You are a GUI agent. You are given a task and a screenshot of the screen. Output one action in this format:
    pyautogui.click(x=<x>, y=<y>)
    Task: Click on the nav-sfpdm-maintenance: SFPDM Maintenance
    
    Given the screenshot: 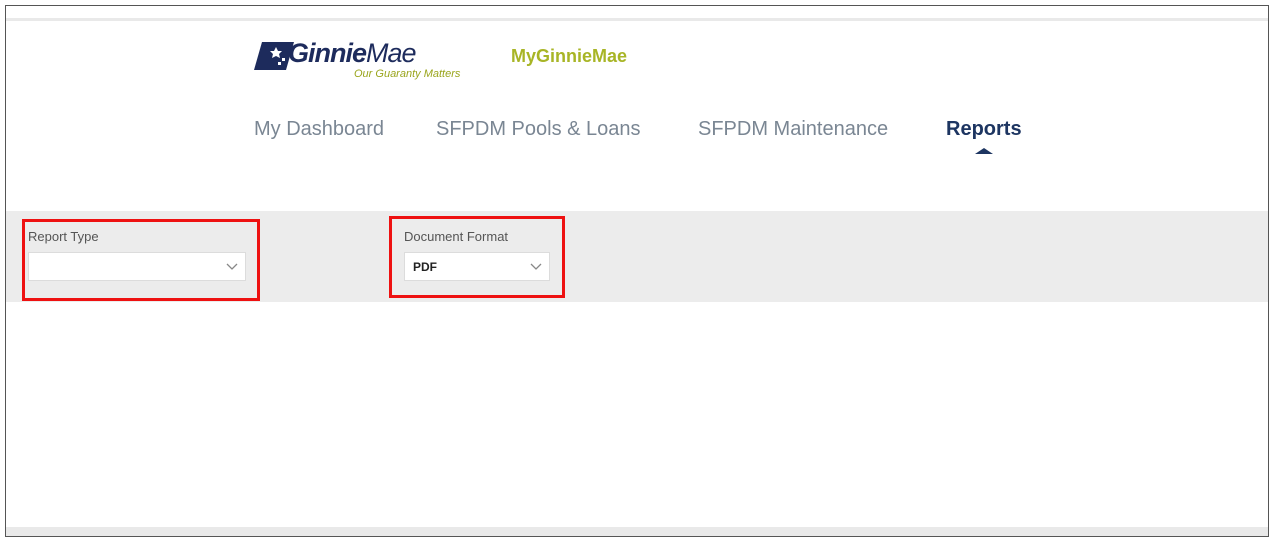 What is the action you would take?
    pyautogui.click(x=793, y=129)
    